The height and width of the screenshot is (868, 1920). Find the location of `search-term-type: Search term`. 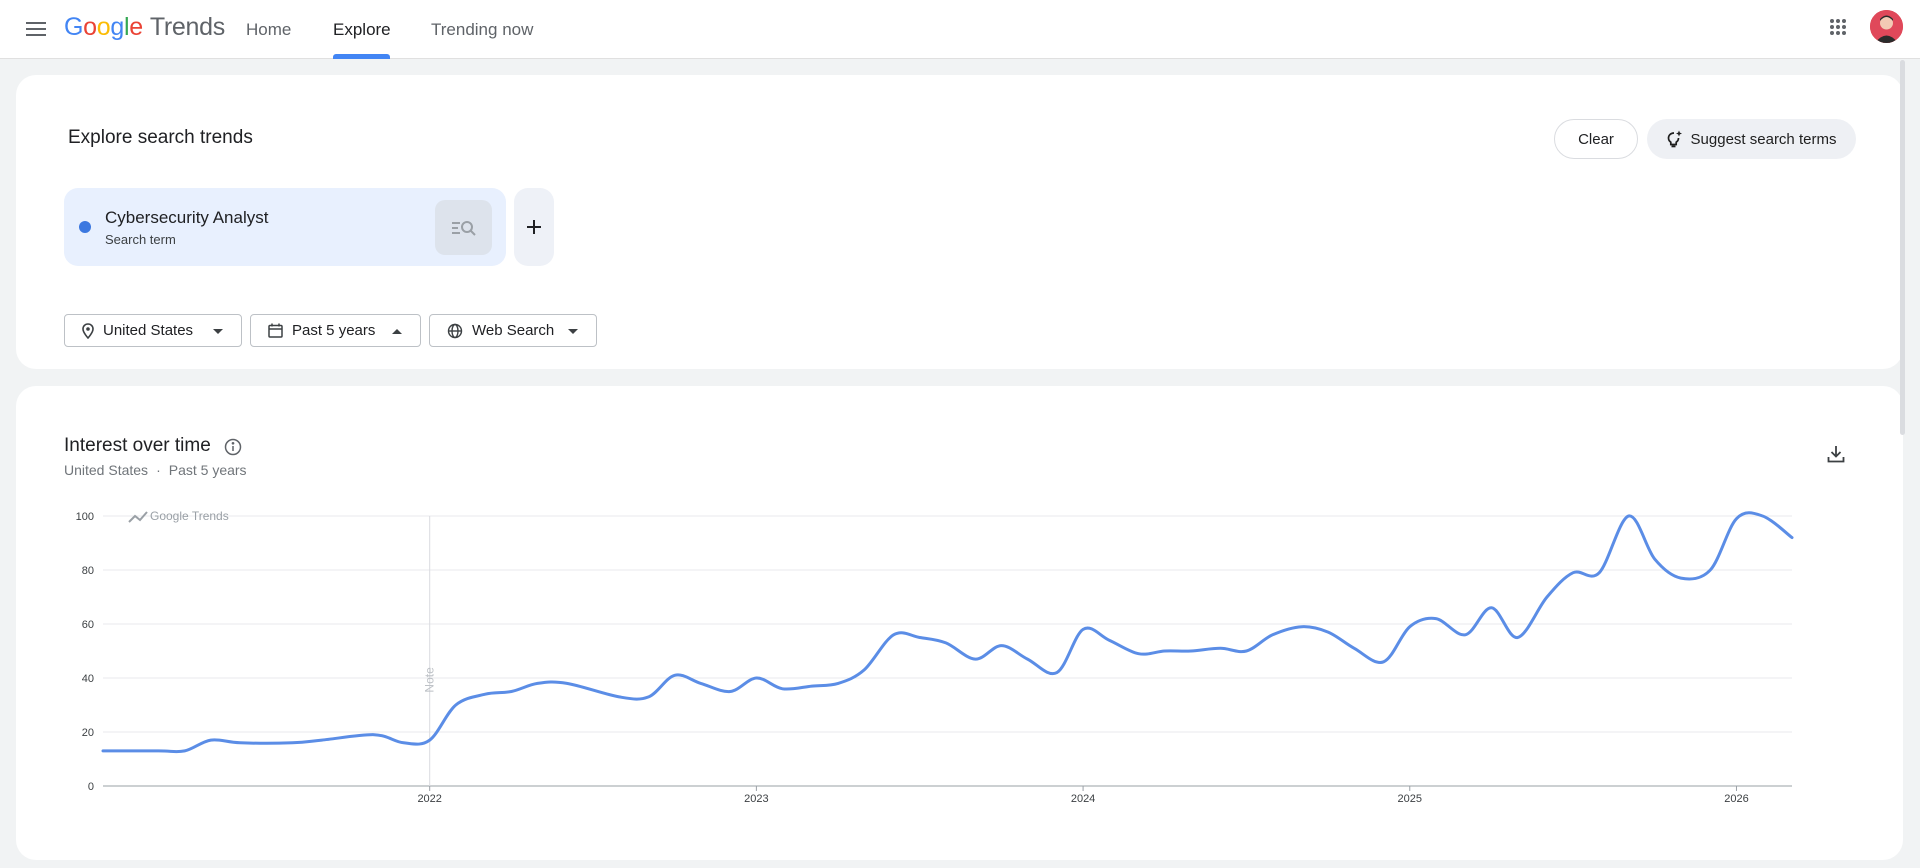

search-term-type: Search term is located at coordinates (140, 239).